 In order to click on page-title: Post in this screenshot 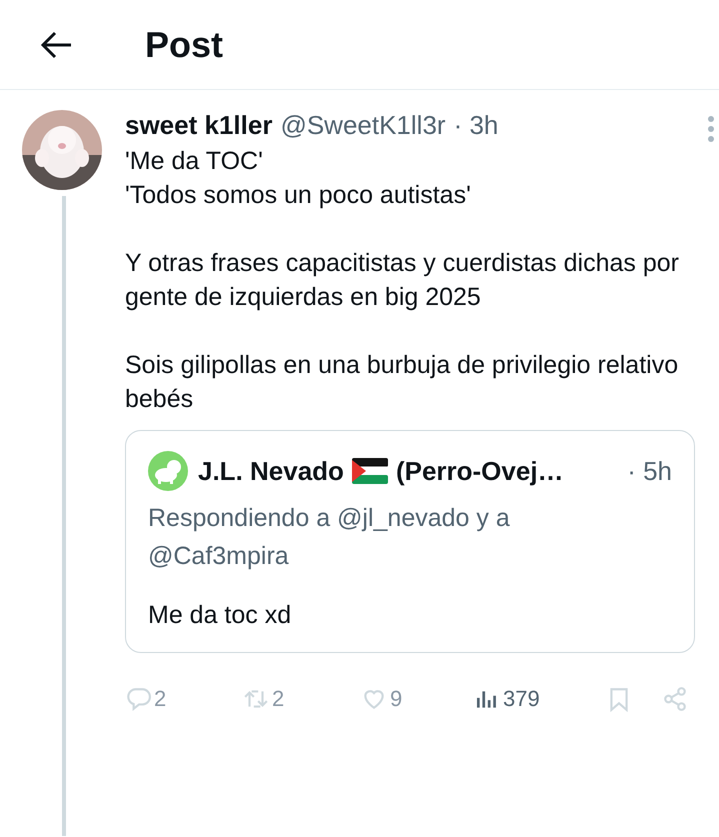, I will do `click(184, 45)`.